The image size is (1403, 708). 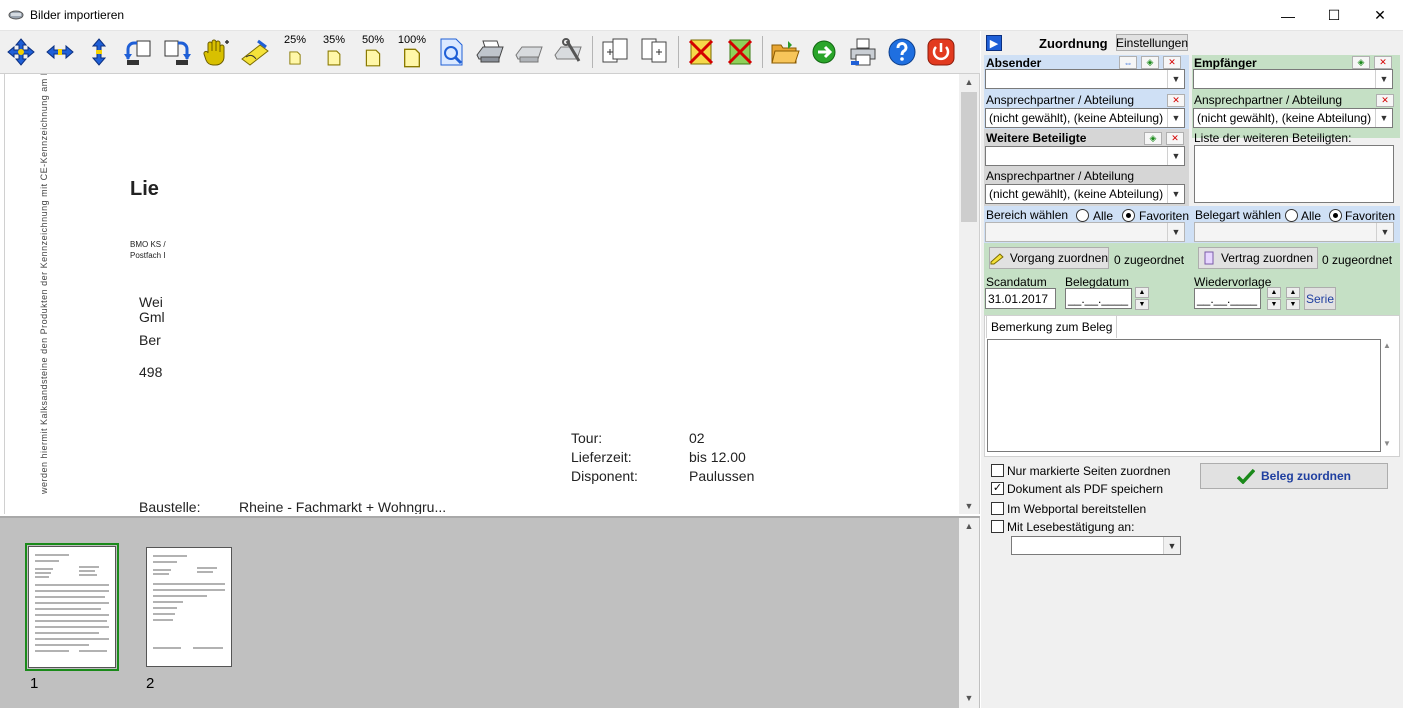 I want to click on rotate-right-button, so click(x=177, y=52).